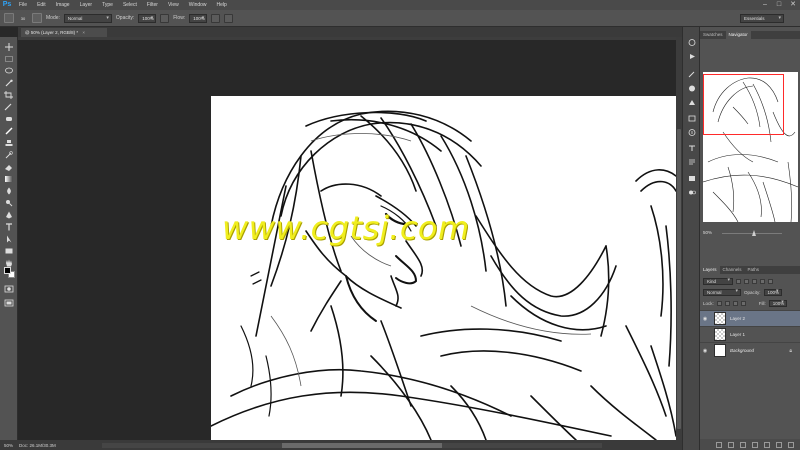  I want to click on brush-presets-icon, so click(692, 74).